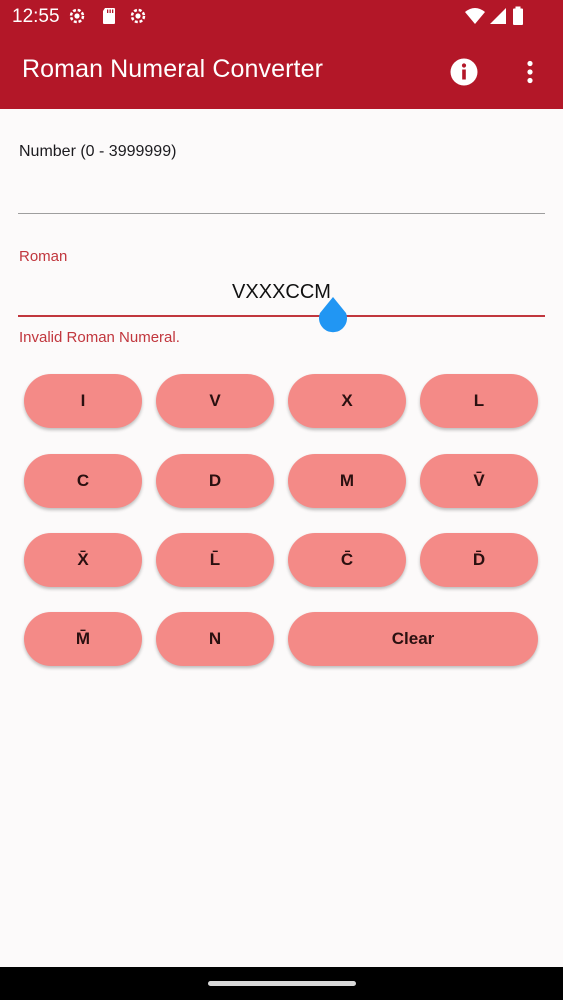 This screenshot has height=1000, width=563. Describe the element at coordinates (215, 401) in the screenshot. I see `key-v-button: V` at that location.